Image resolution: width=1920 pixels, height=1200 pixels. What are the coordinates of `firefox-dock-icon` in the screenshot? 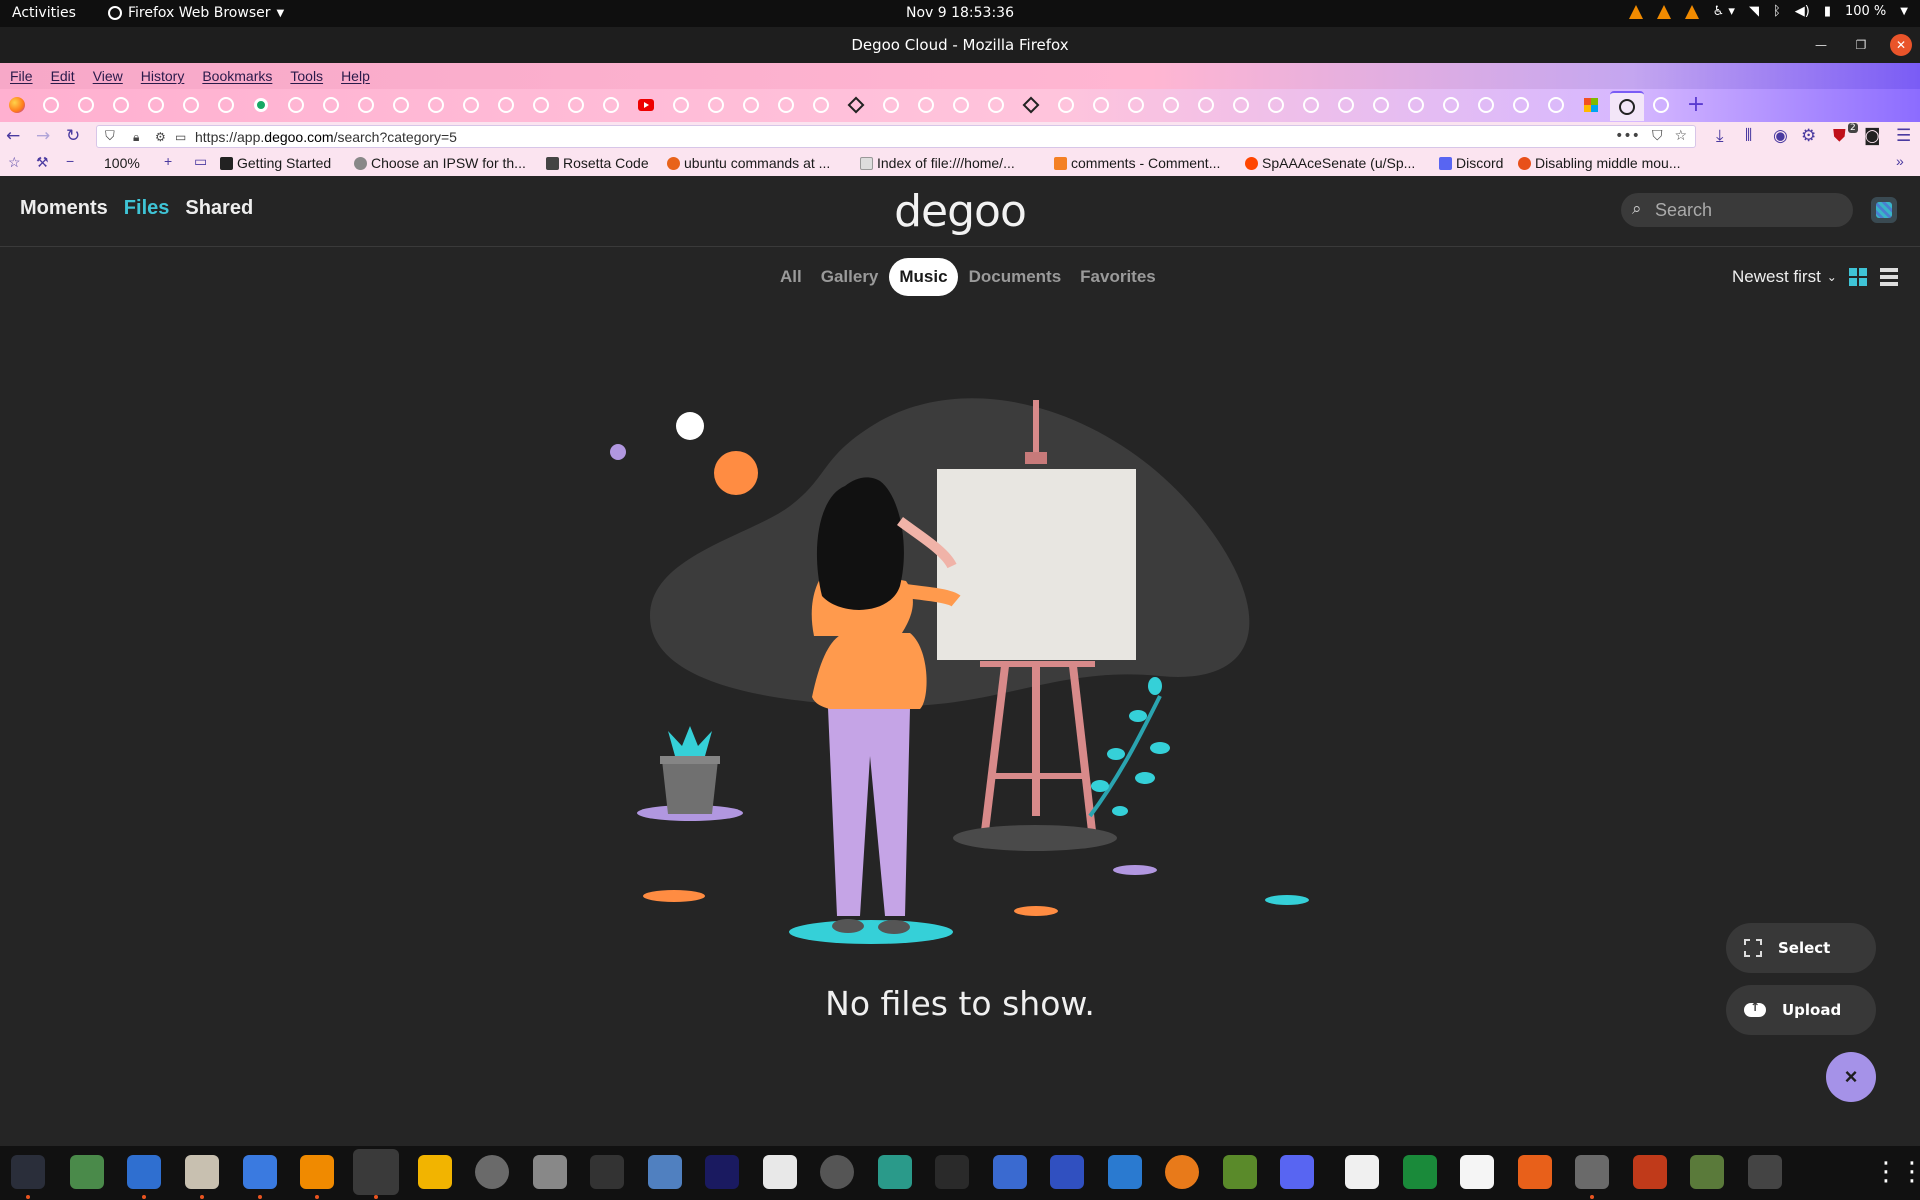 It's located at (376, 1172).